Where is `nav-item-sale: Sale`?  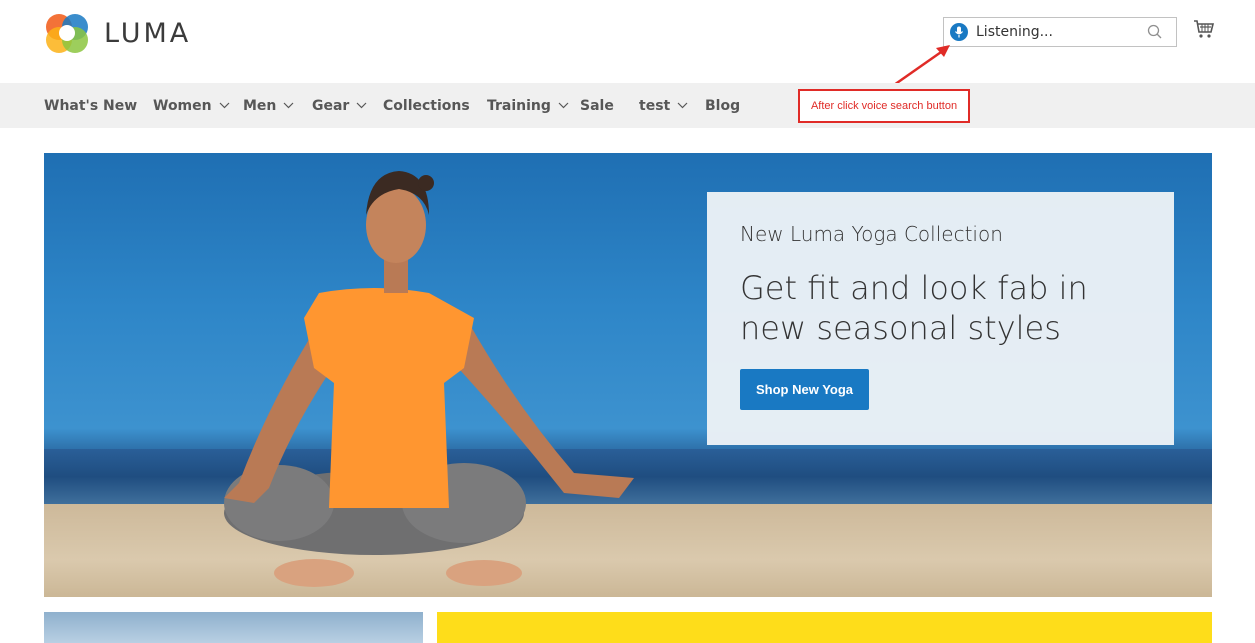
nav-item-sale: Sale is located at coordinates (597, 105).